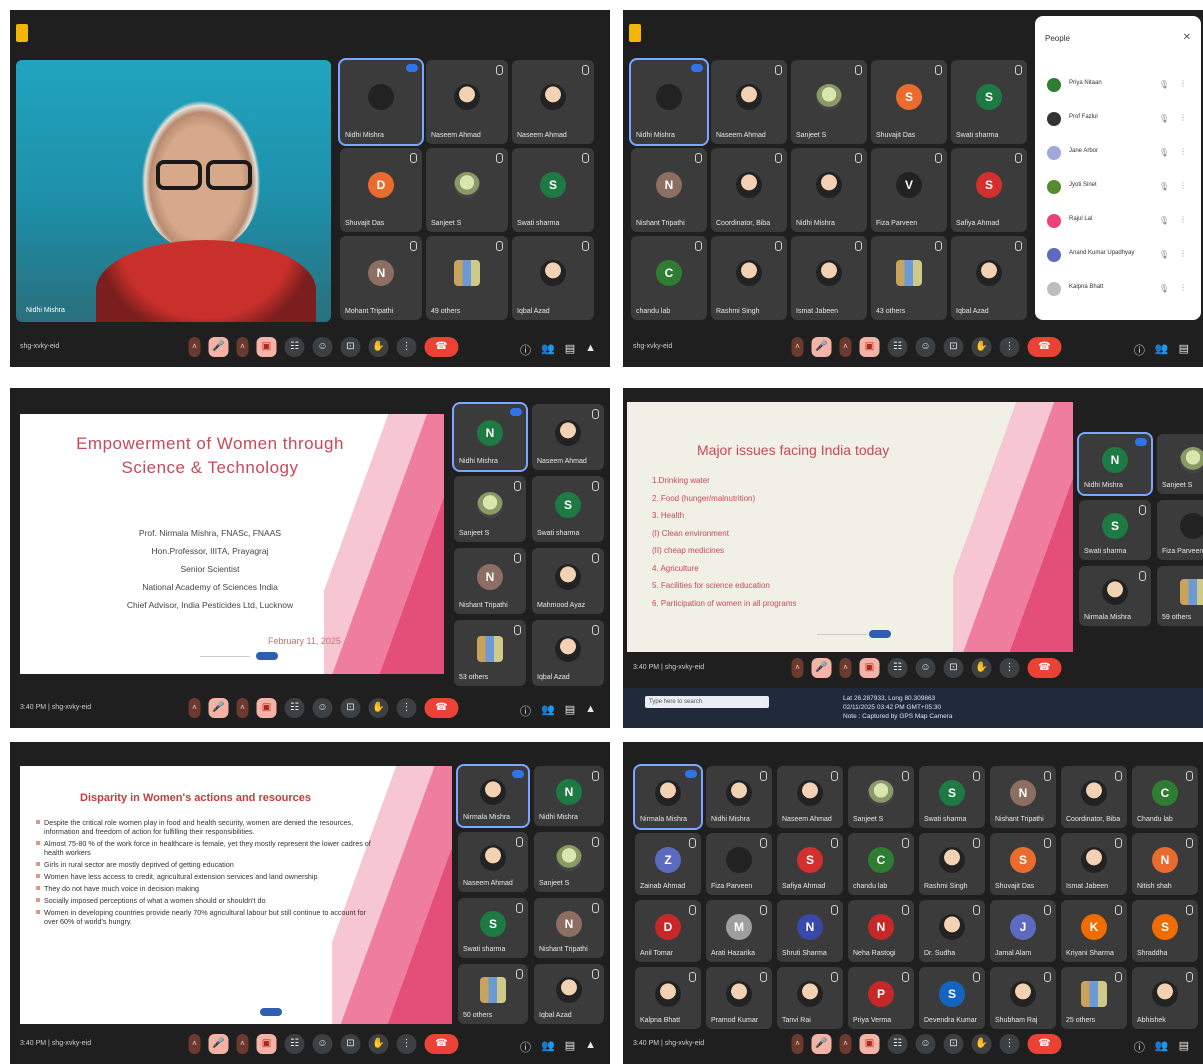 Image resolution: width=1203 pixels, height=1064 pixels. What do you see at coordinates (1023, 931) in the screenshot?
I see `participant-tile: J Jamal Alam` at bounding box center [1023, 931].